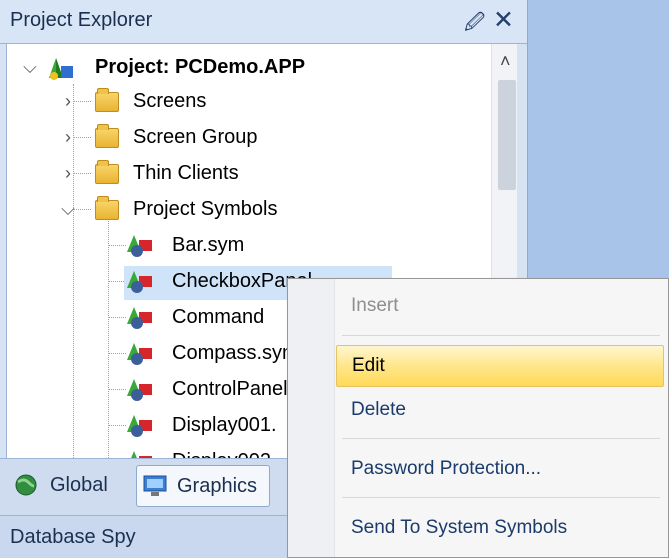 This screenshot has width=669, height=558. I want to click on tree-node-project-symbols: ⌵ Project Symbols, so click(247, 209).